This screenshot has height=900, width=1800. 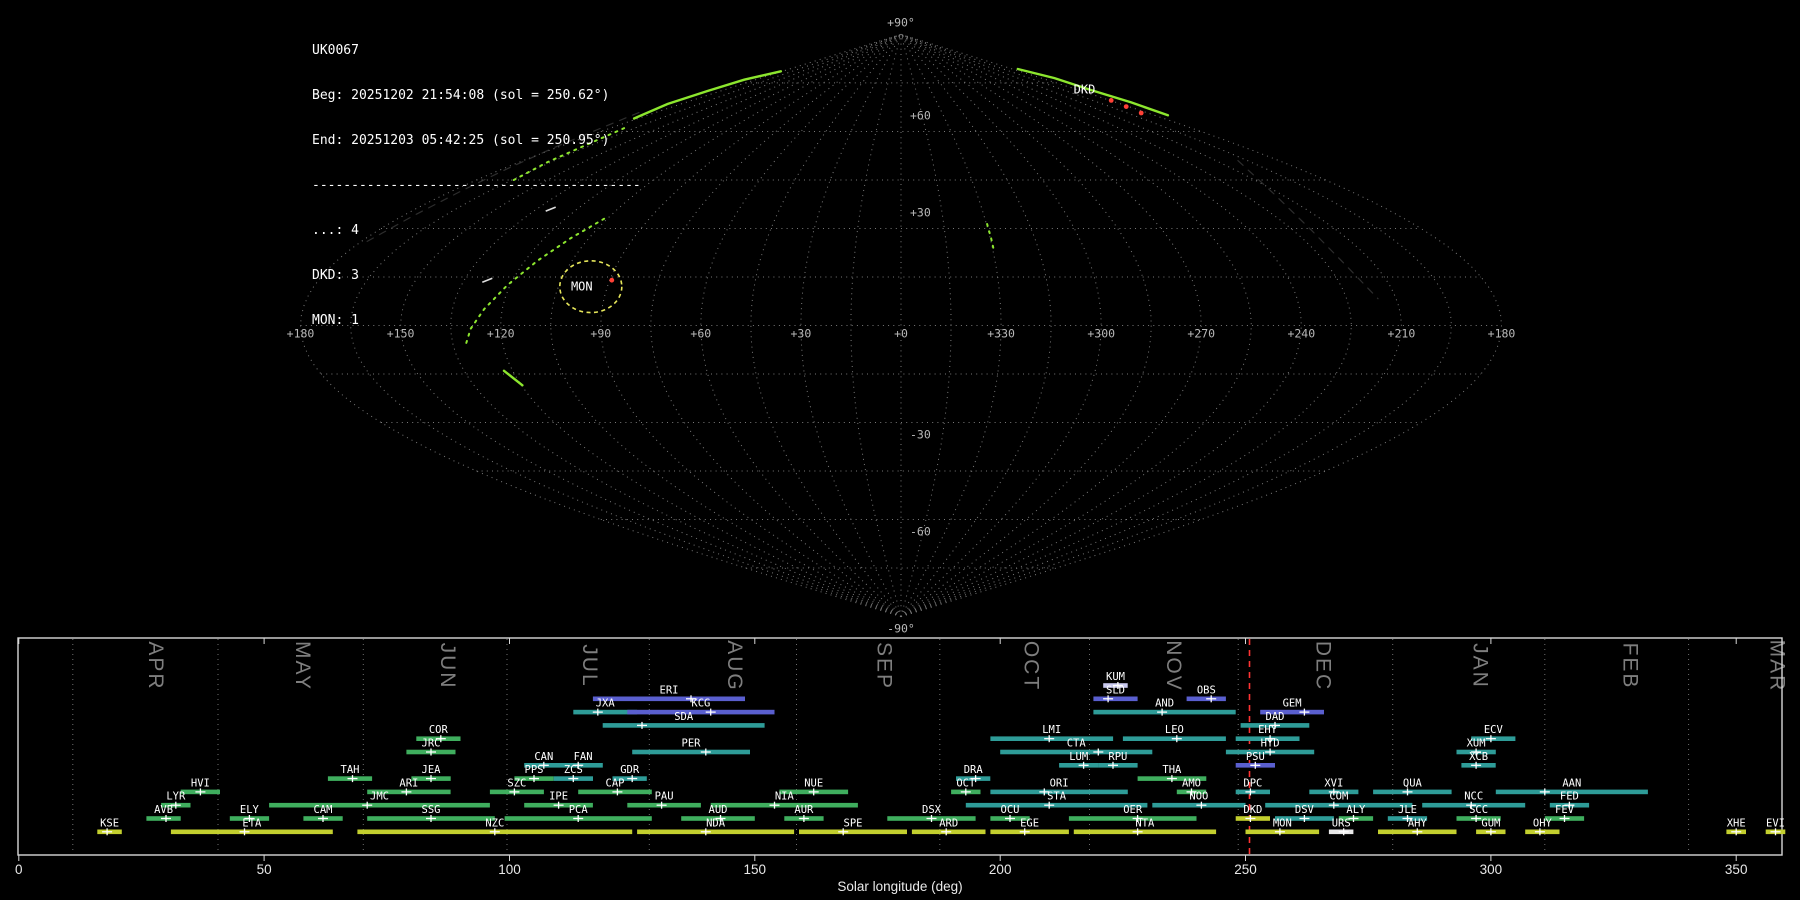 I want to click on shower-label: NCC, so click(x=1473, y=797).